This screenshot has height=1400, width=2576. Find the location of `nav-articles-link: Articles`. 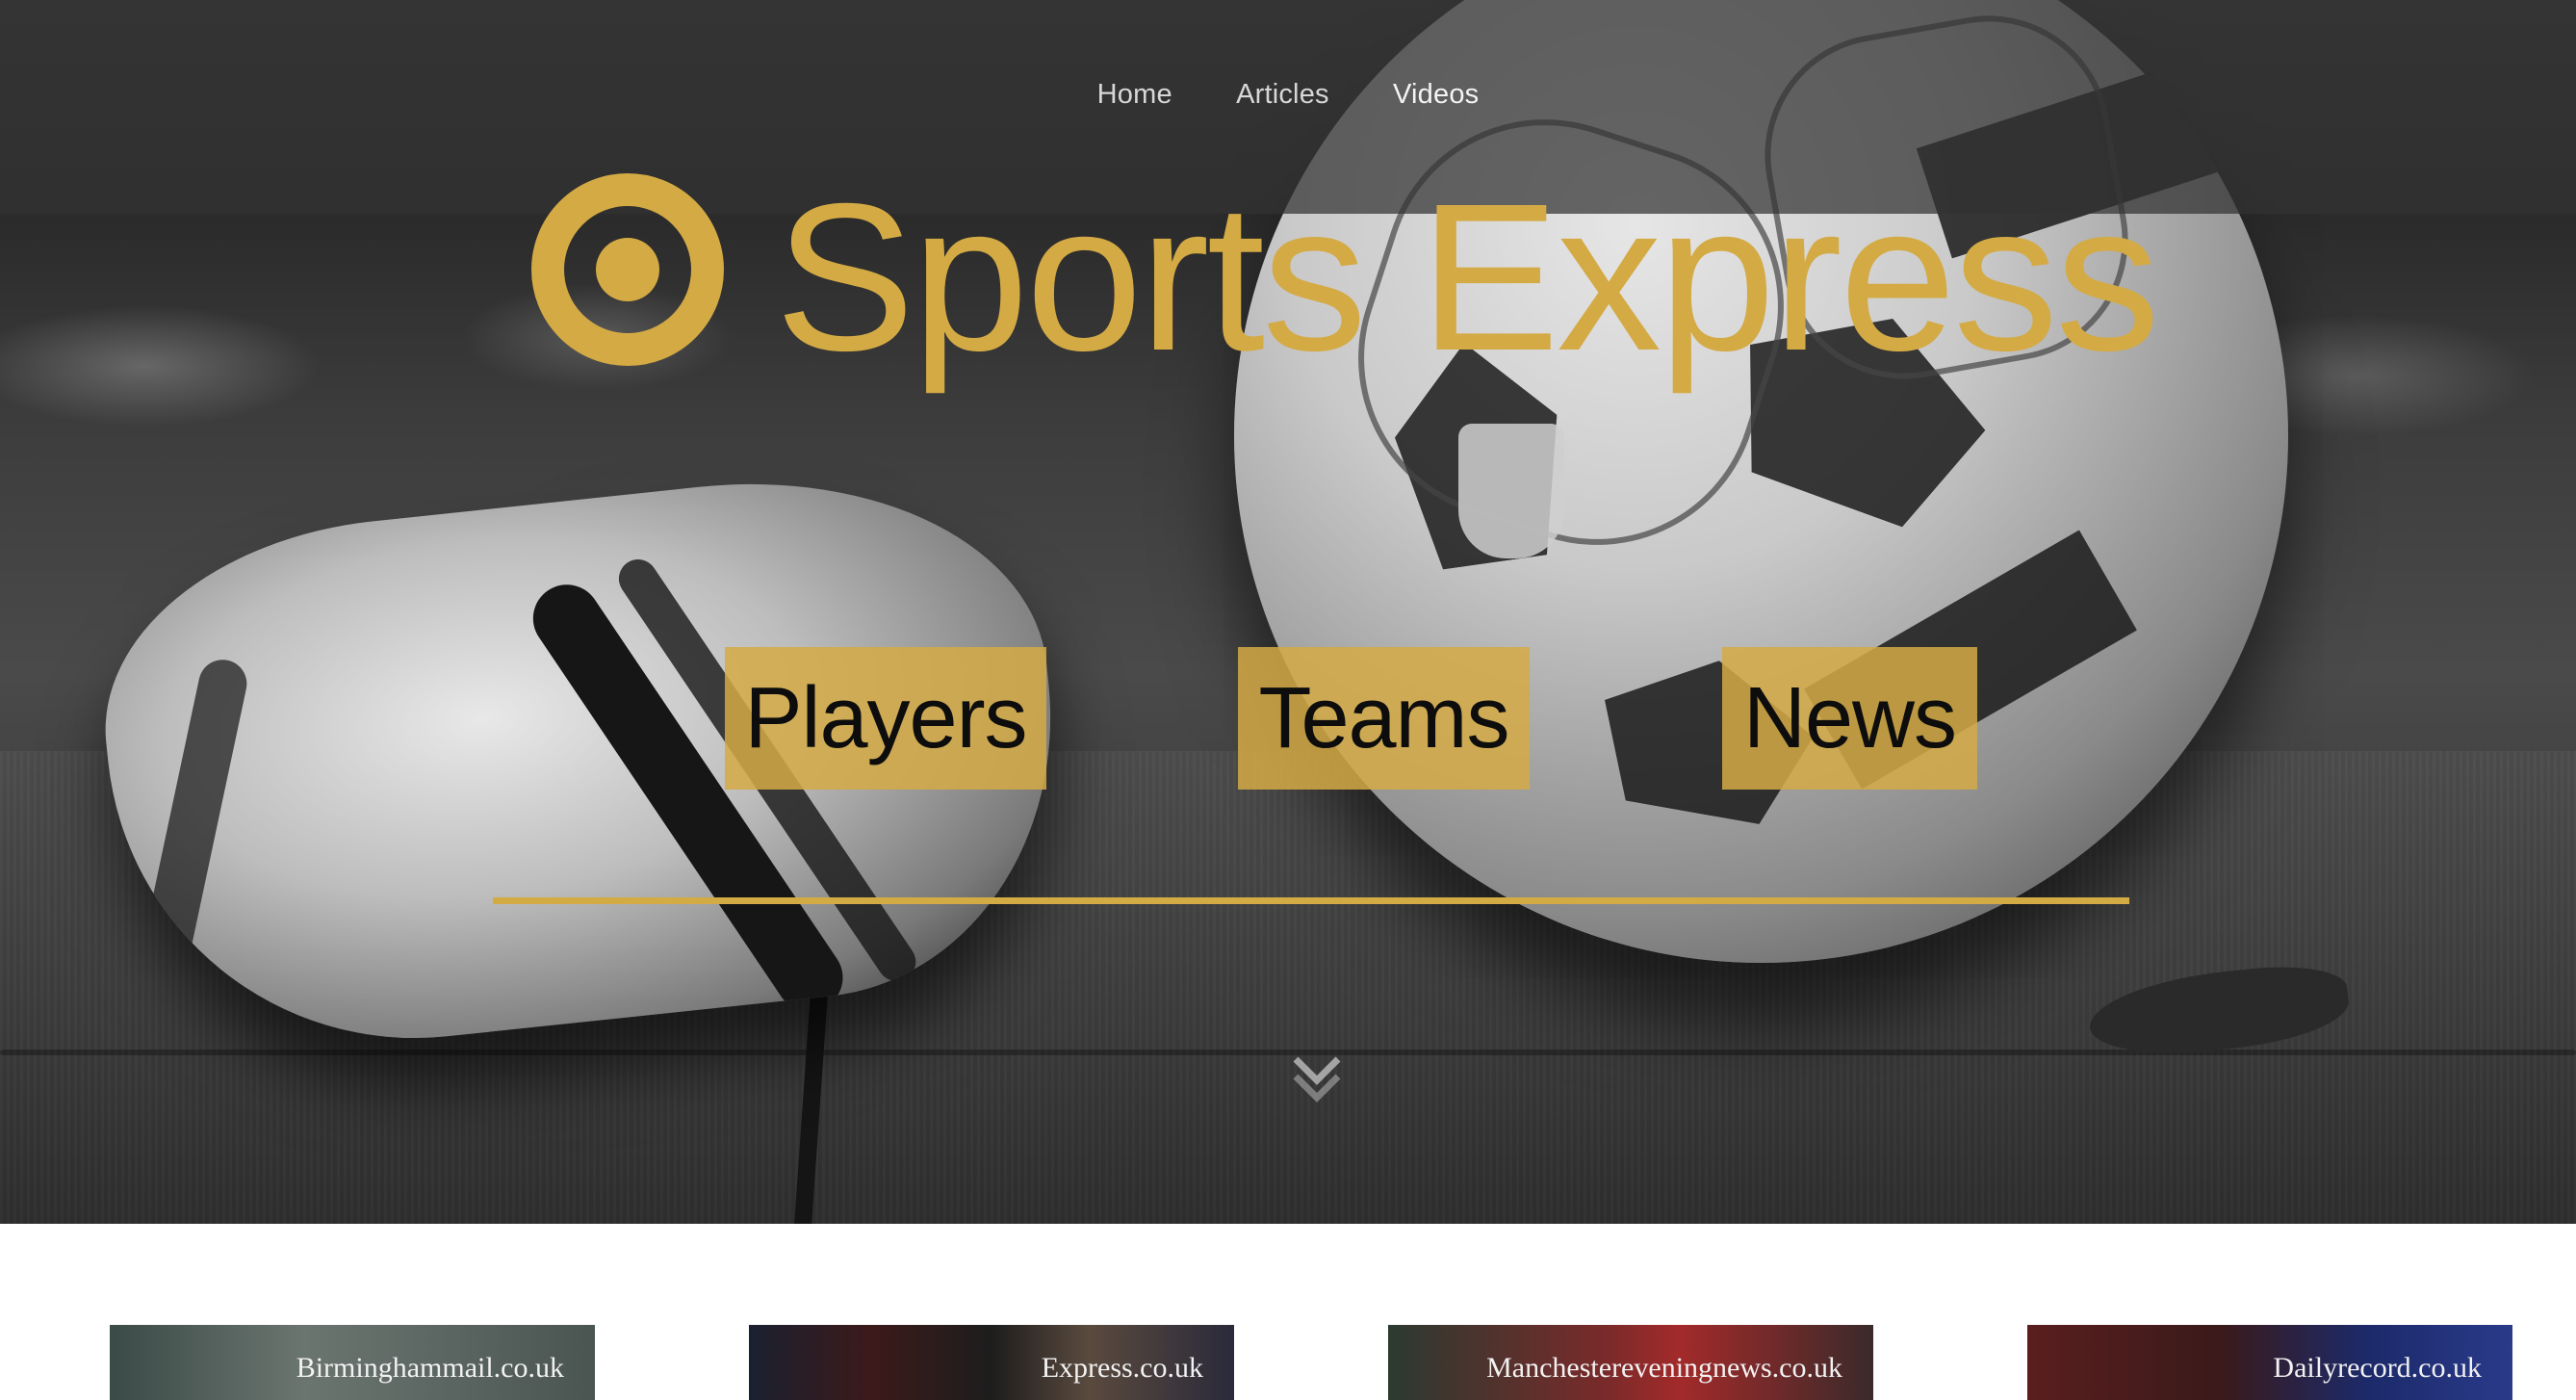

nav-articles-link: Articles is located at coordinates (1283, 95).